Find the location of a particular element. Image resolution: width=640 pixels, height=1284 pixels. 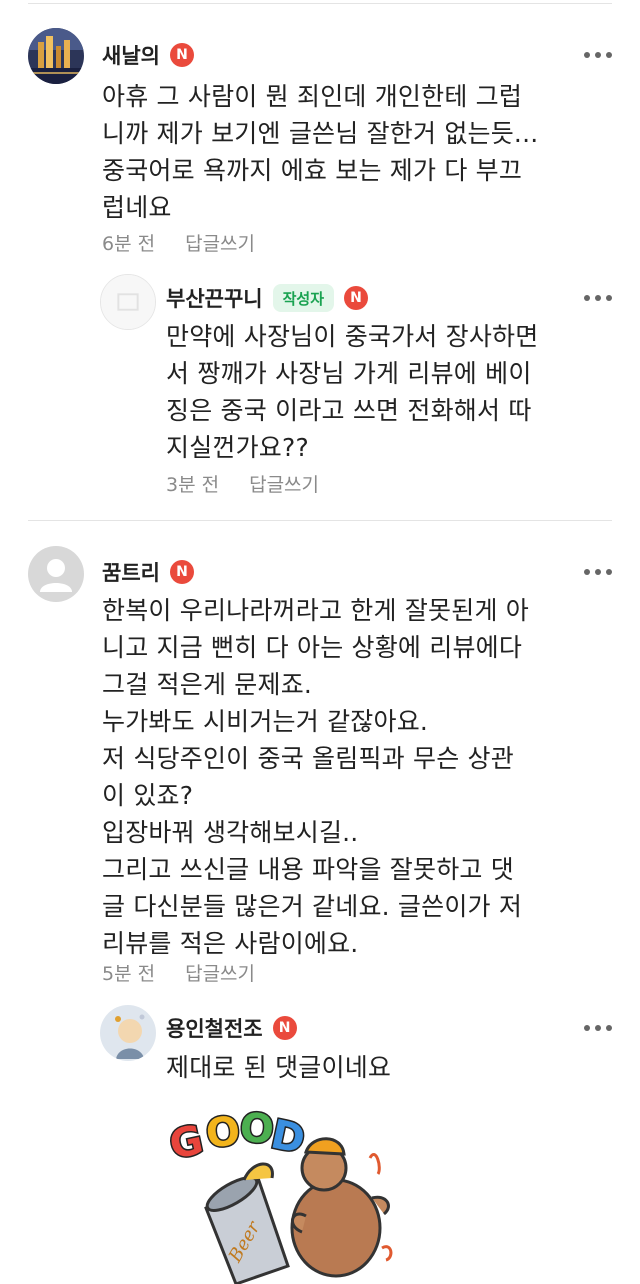

blank-avatar-icon is located at coordinates (128, 302).